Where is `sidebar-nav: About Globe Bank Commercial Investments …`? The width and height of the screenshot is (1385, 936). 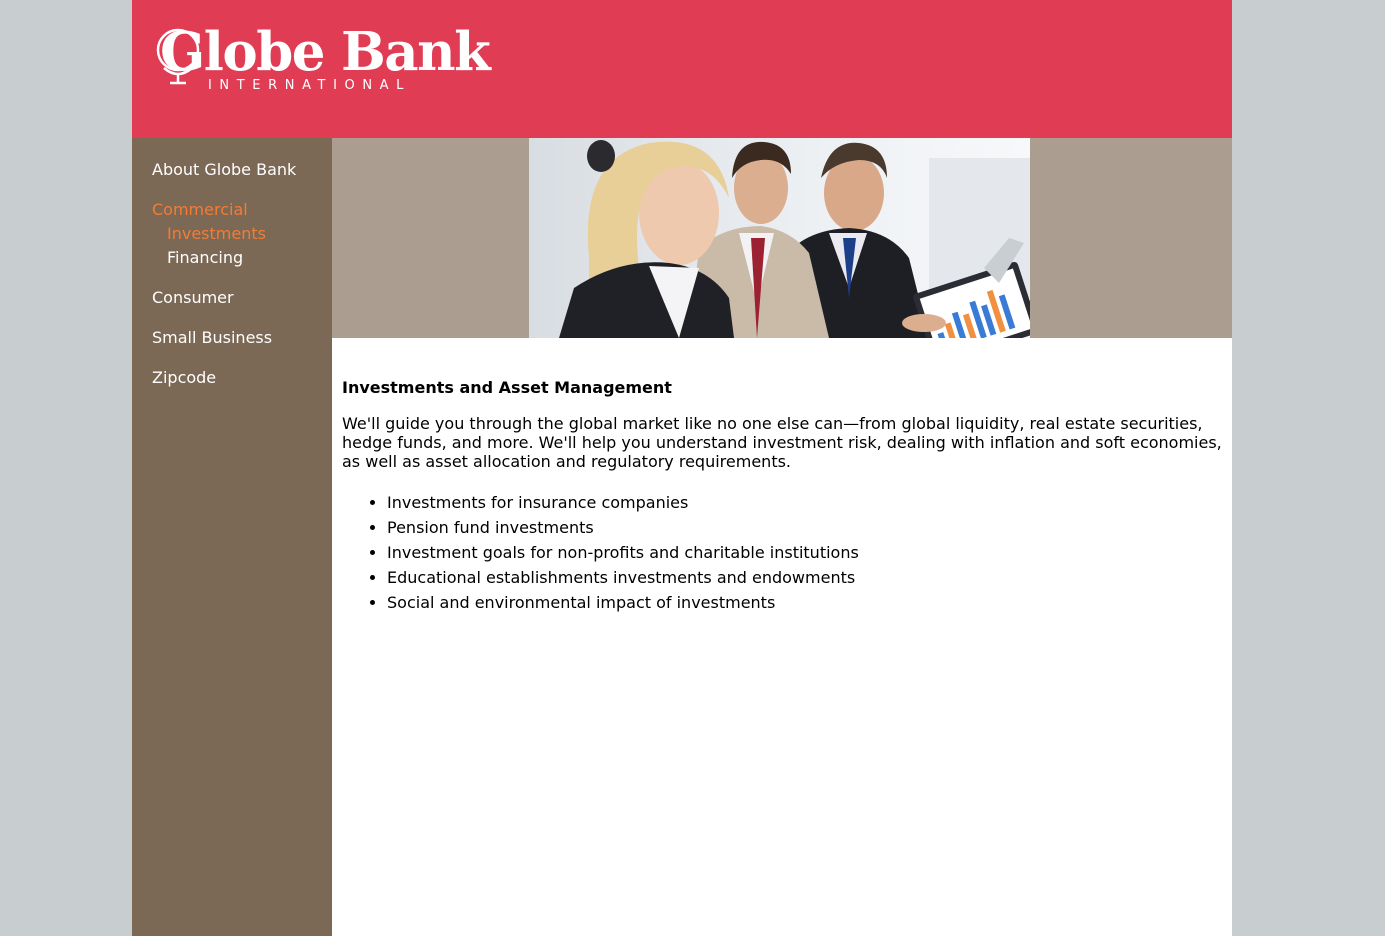
sidebar-nav: About Globe Bank Commercial Investments … is located at coordinates (232, 264).